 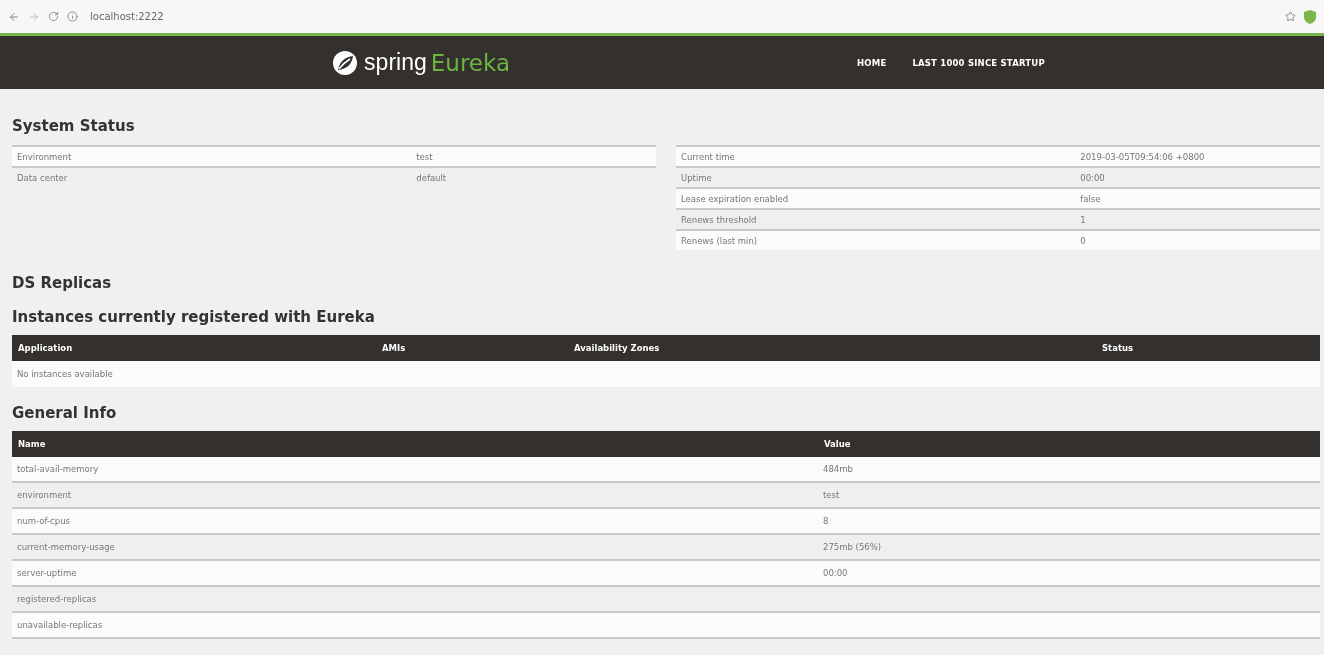 I want to click on brand-name: spring, so click(x=395, y=62).